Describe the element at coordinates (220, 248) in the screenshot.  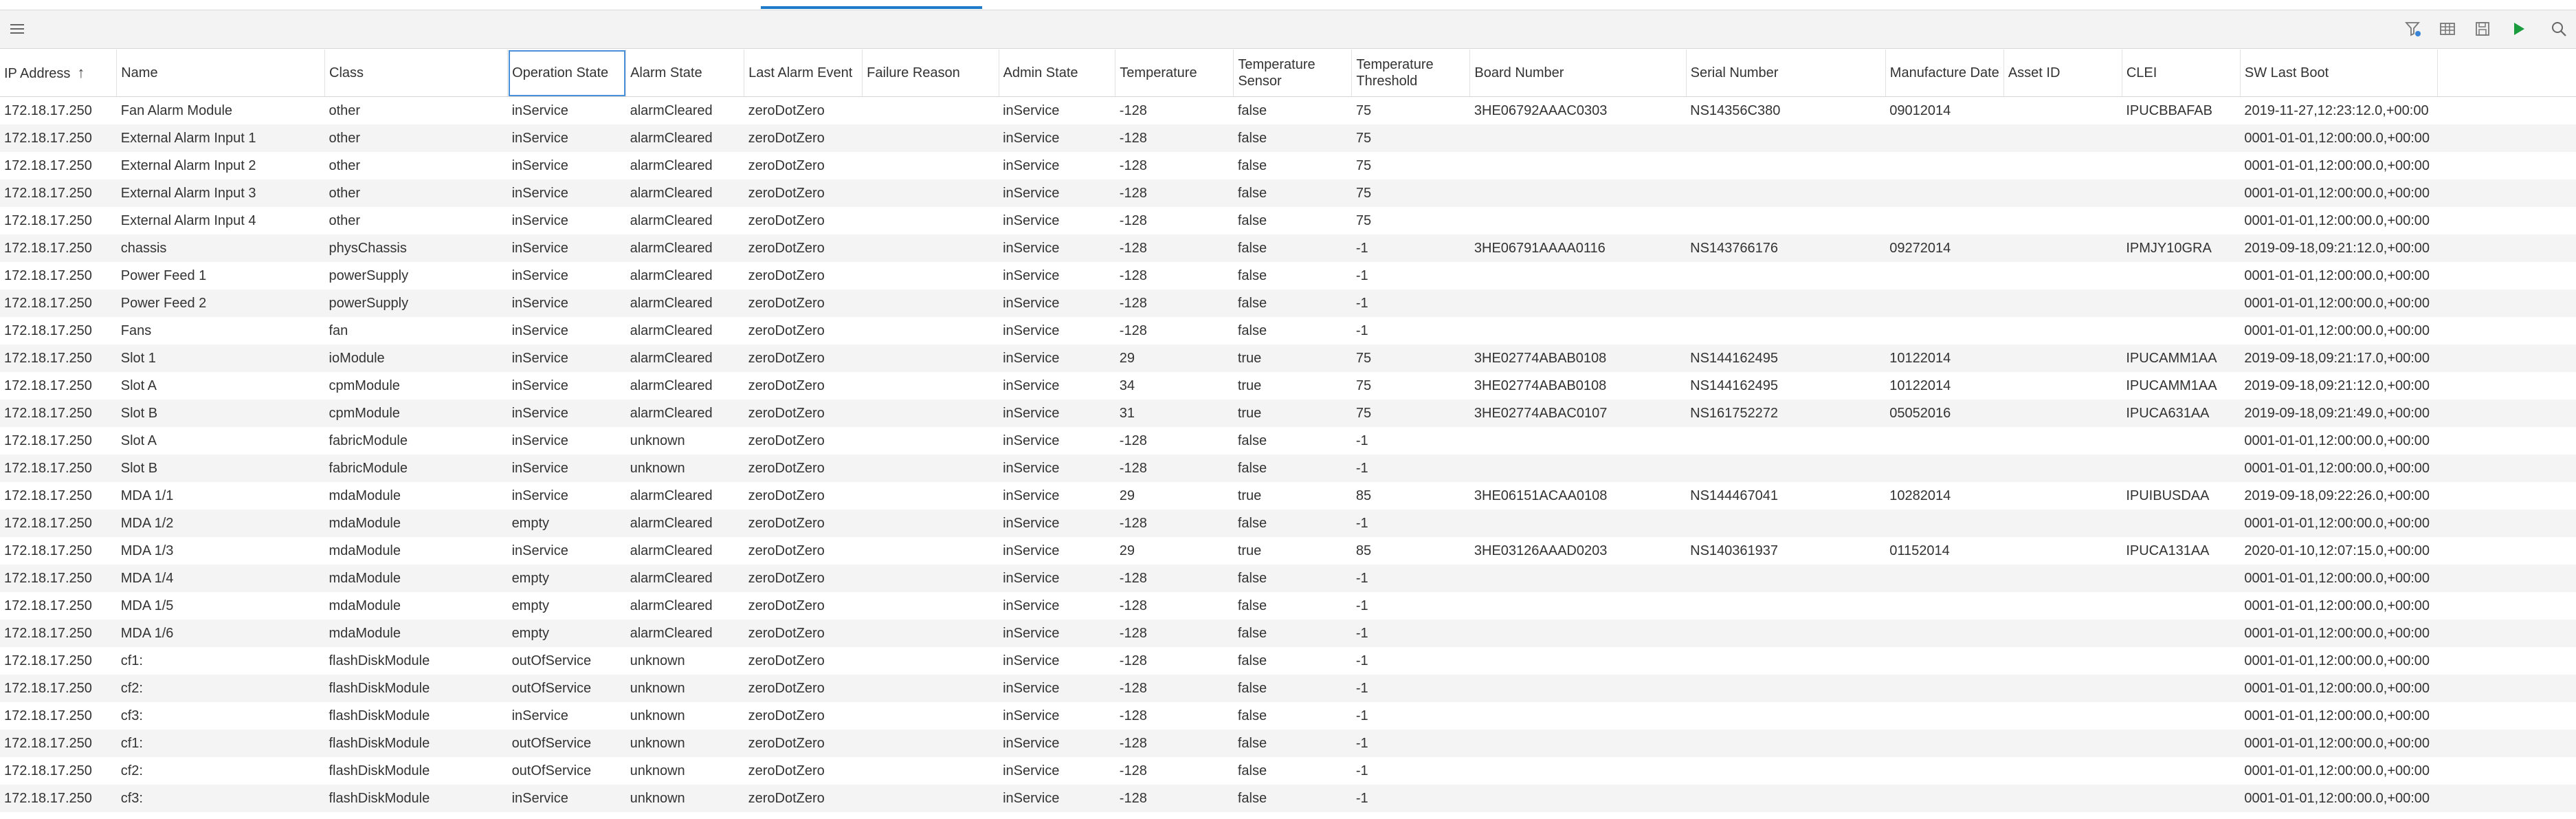
I see `cell-name: chassis` at that location.